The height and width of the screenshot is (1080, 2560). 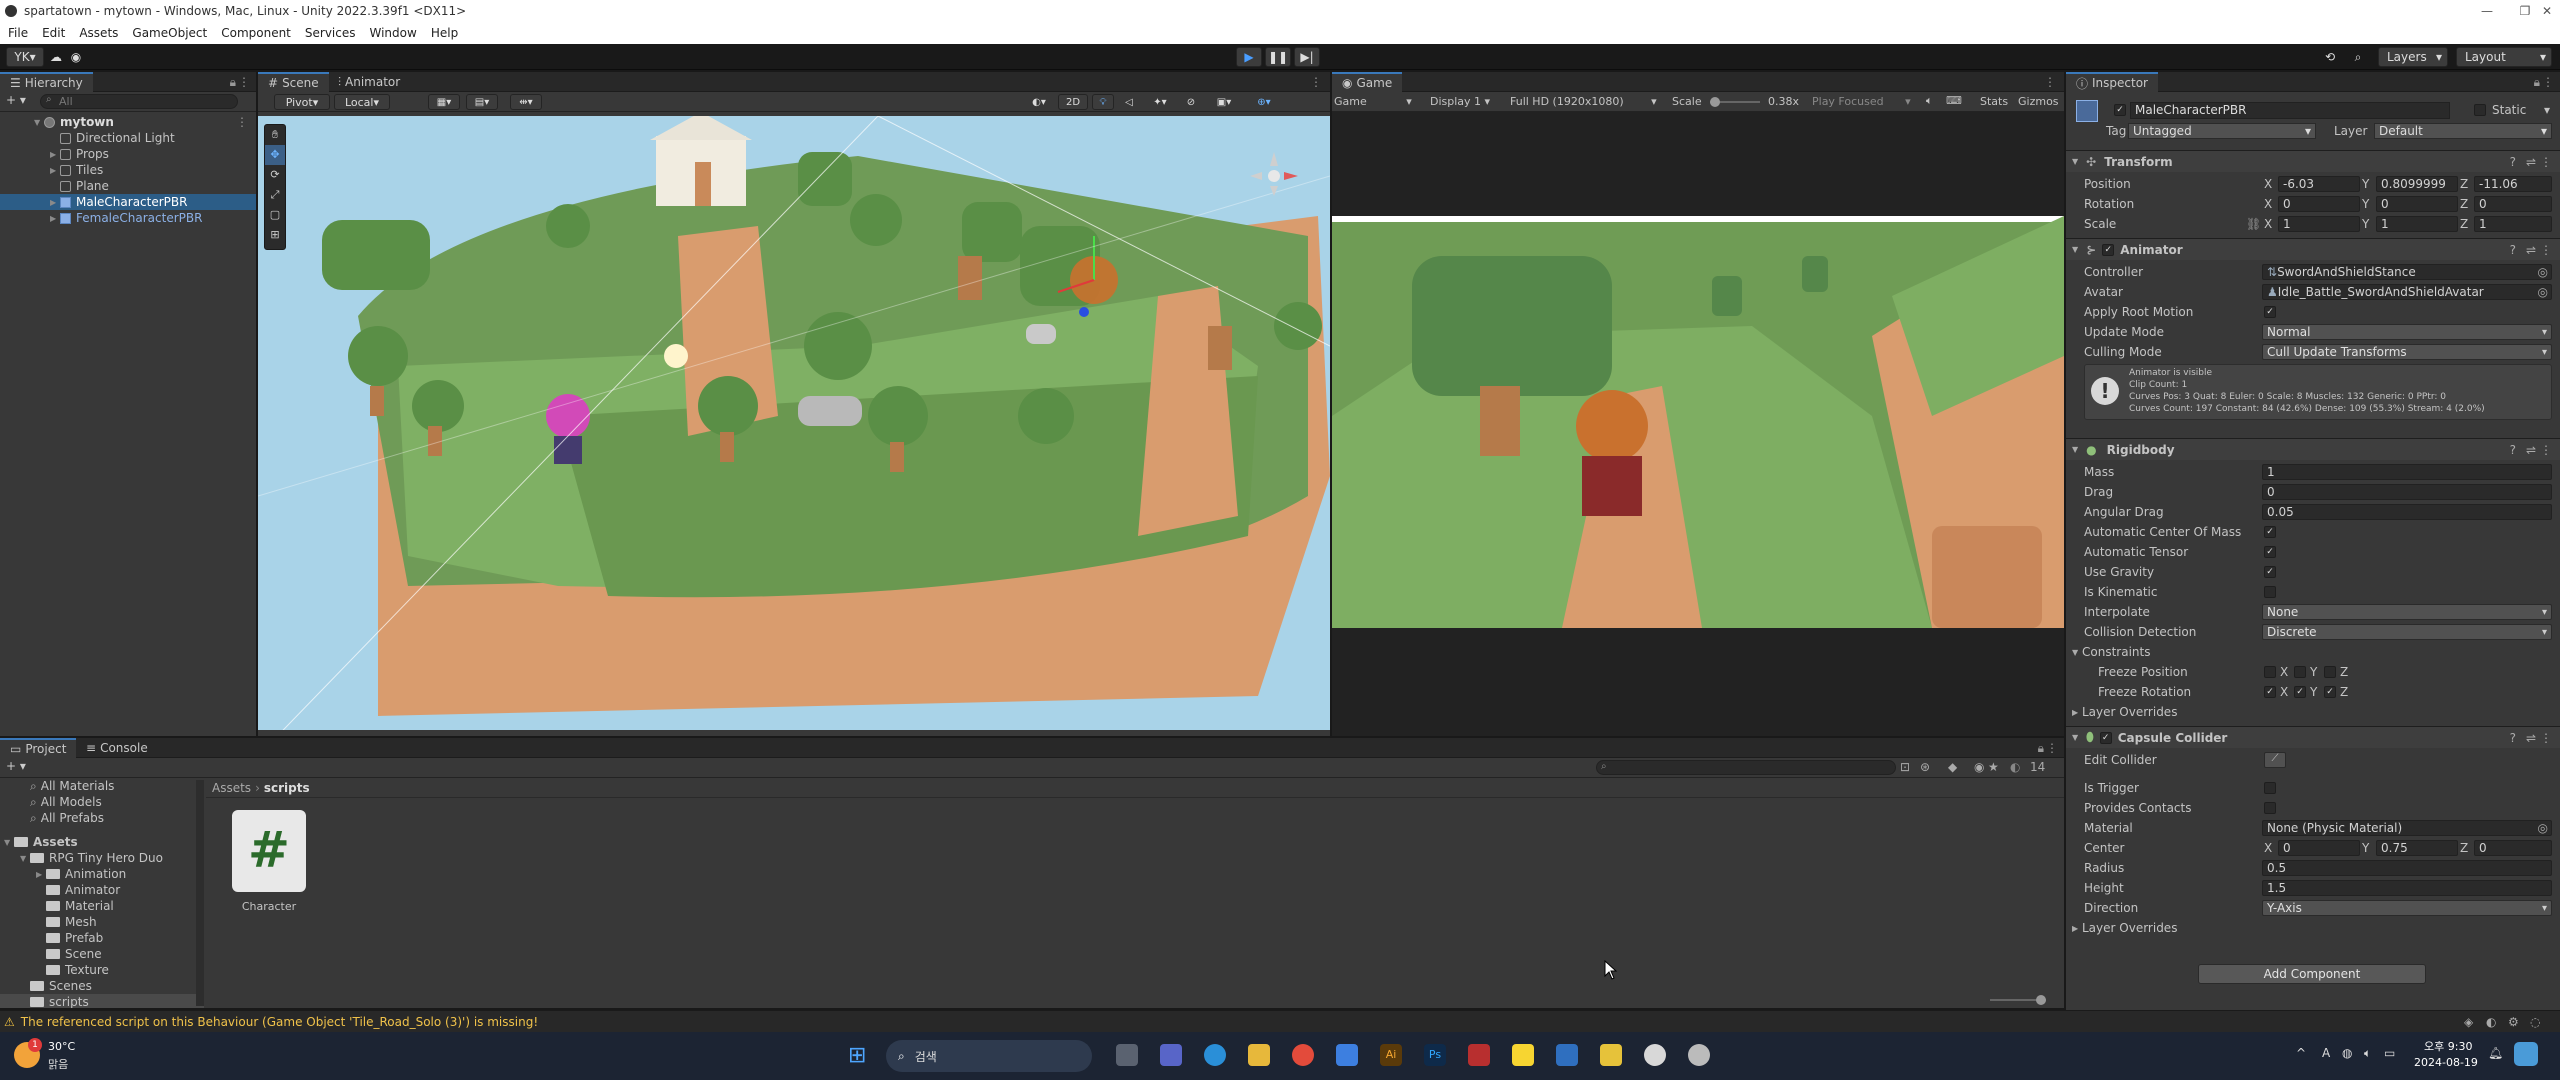 I want to click on edge-icon, so click(x=1215, y=1055).